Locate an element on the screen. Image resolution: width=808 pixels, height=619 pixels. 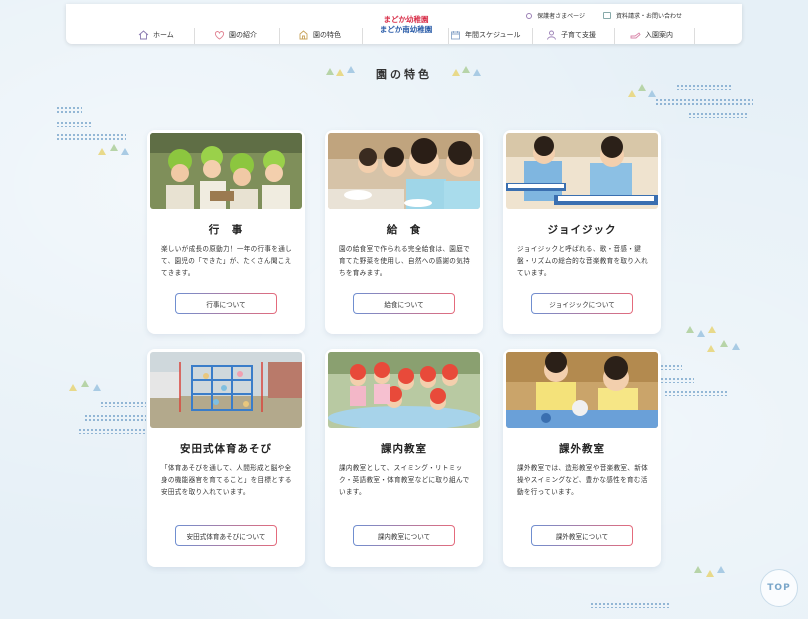
card-title: 給 食 is located at coordinates (404, 230).